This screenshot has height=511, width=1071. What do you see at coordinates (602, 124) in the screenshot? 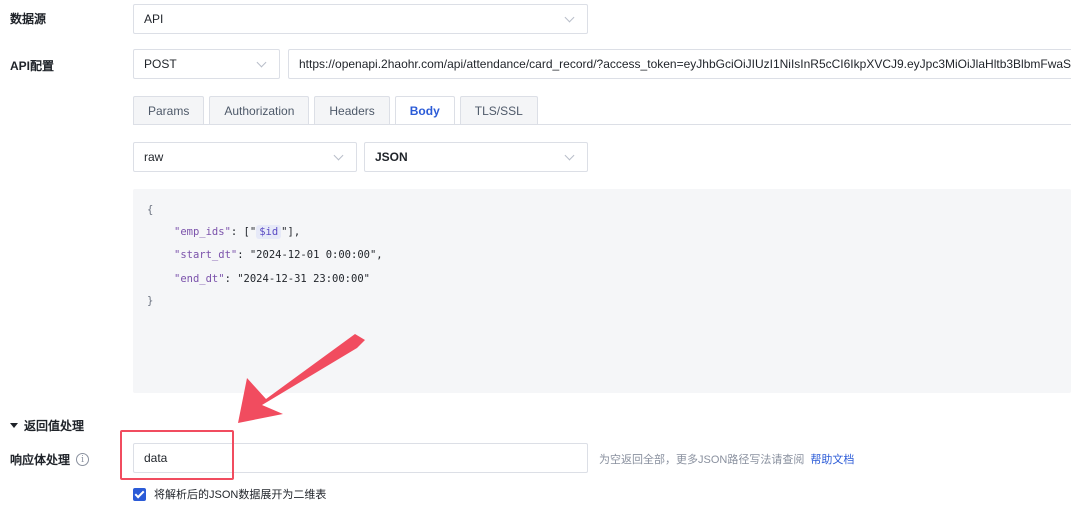
I see `tab-divider` at bounding box center [602, 124].